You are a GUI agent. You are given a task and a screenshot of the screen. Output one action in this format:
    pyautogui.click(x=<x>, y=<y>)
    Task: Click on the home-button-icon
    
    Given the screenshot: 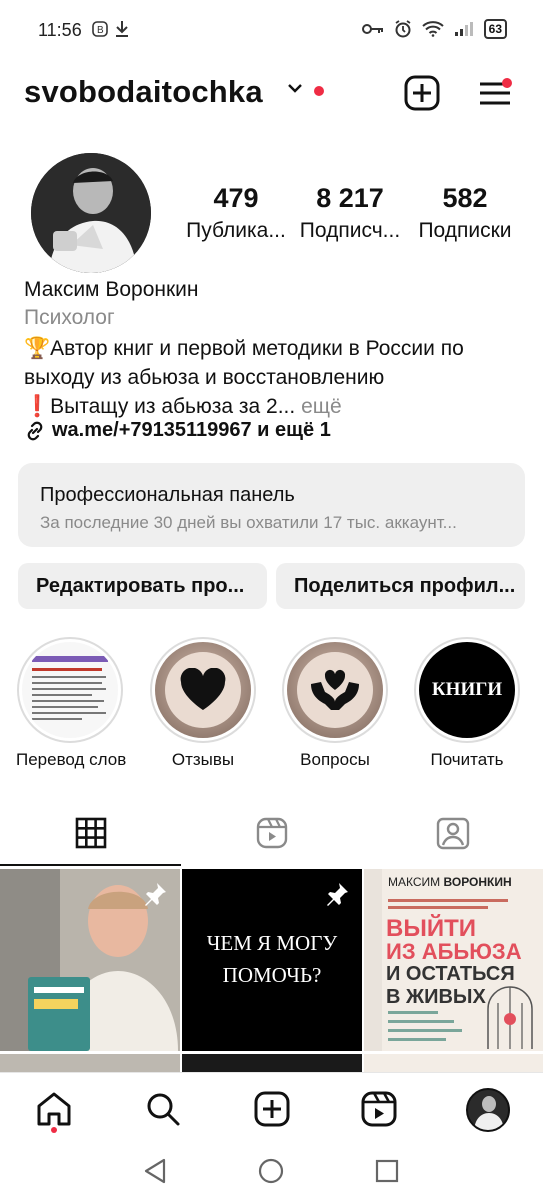 What is the action you would take?
    pyautogui.click(x=271, y=1171)
    